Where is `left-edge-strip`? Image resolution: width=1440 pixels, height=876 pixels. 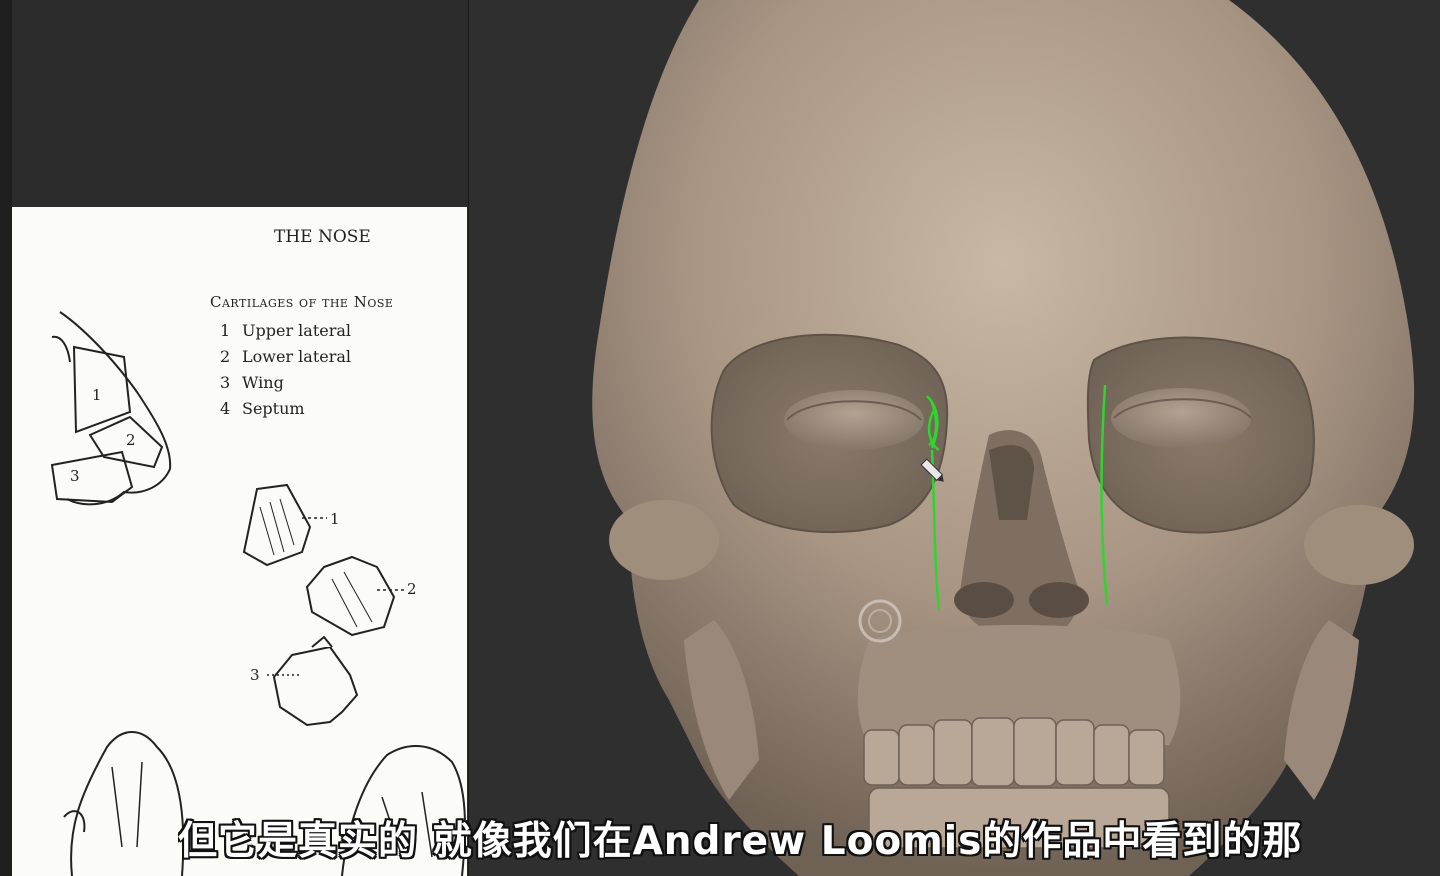
left-edge-strip is located at coordinates (6, 438).